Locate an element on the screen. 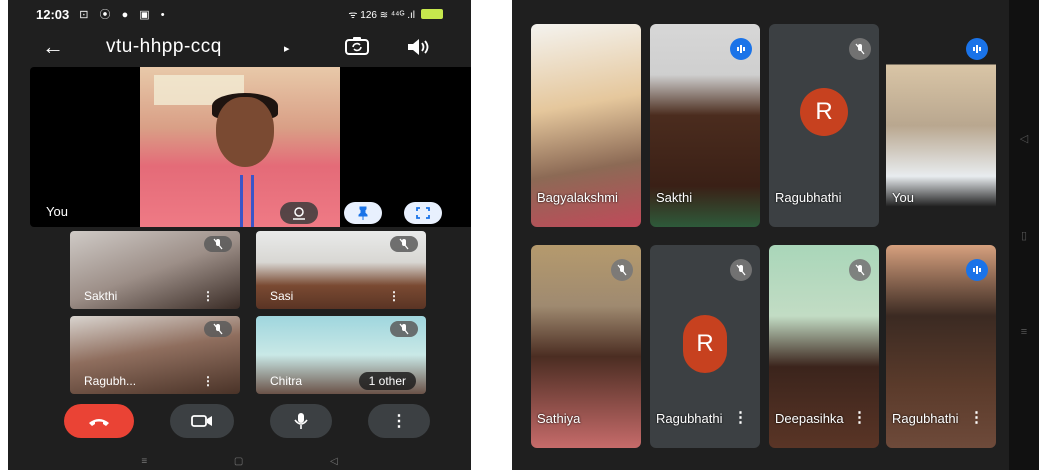 The height and width of the screenshot is (470, 1039). camera-toggle-button is located at coordinates (202, 421).